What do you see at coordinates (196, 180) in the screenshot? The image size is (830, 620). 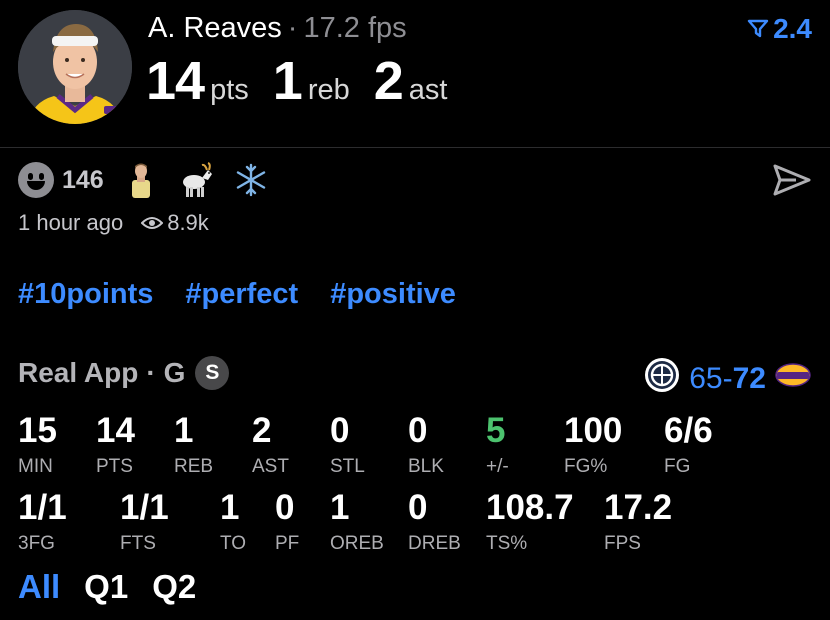 I see `goat-emoji-icon` at bounding box center [196, 180].